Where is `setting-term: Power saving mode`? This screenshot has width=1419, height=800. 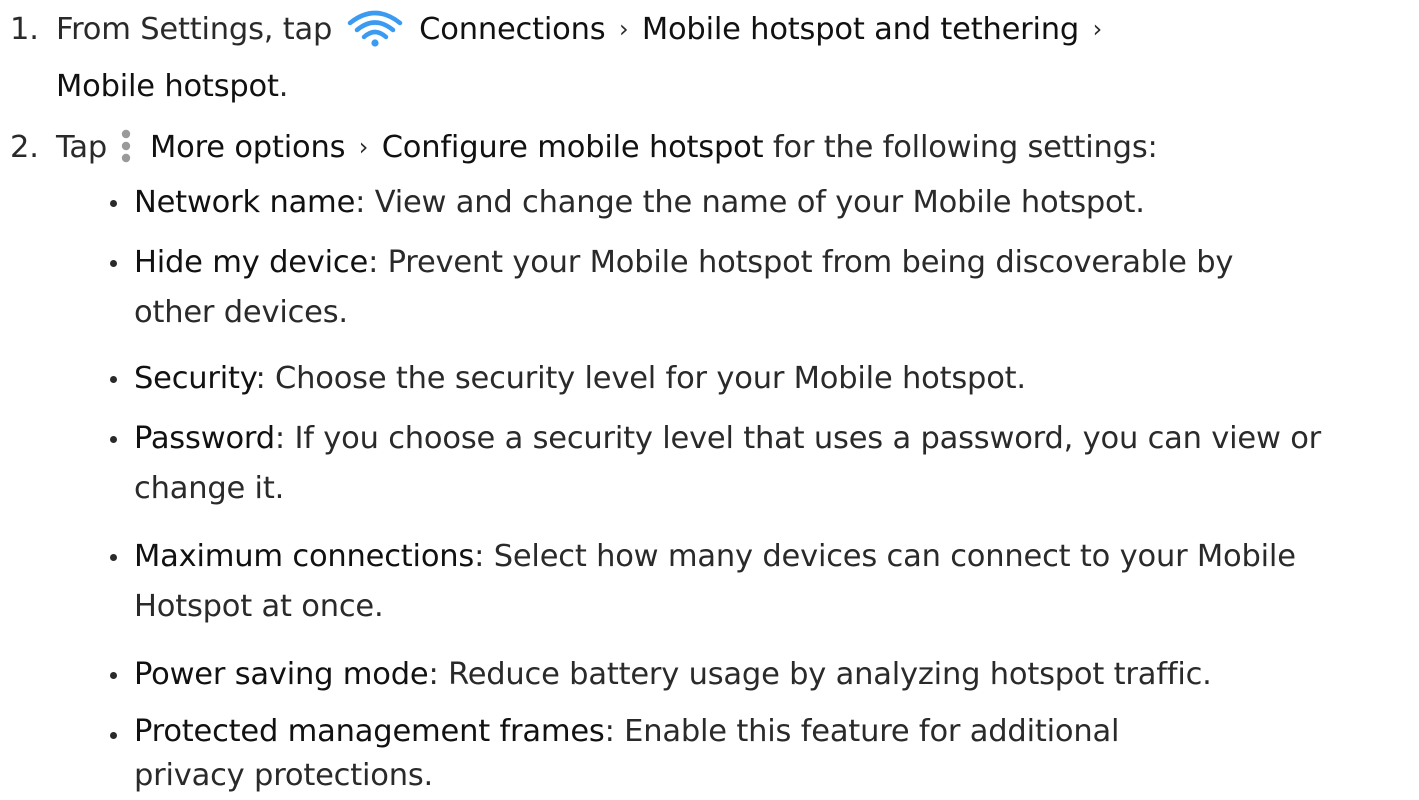
setting-term: Power saving mode is located at coordinates (281, 674).